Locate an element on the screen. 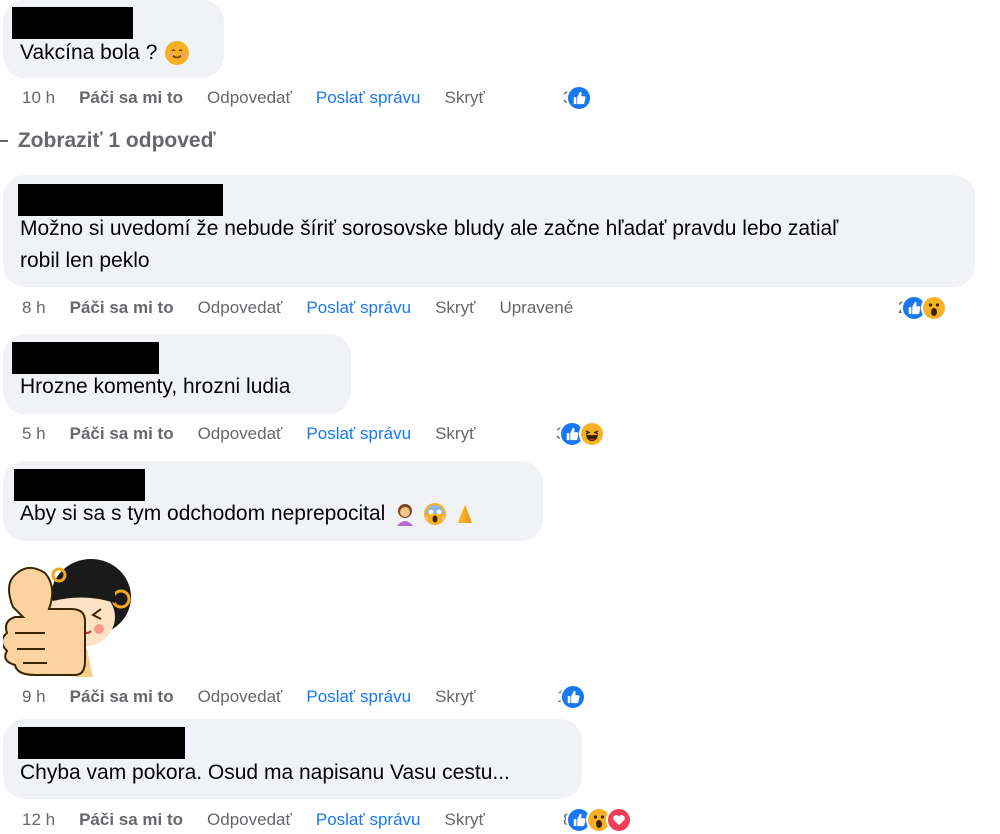  comment-timestamp: 8 h is located at coordinates (34, 308).